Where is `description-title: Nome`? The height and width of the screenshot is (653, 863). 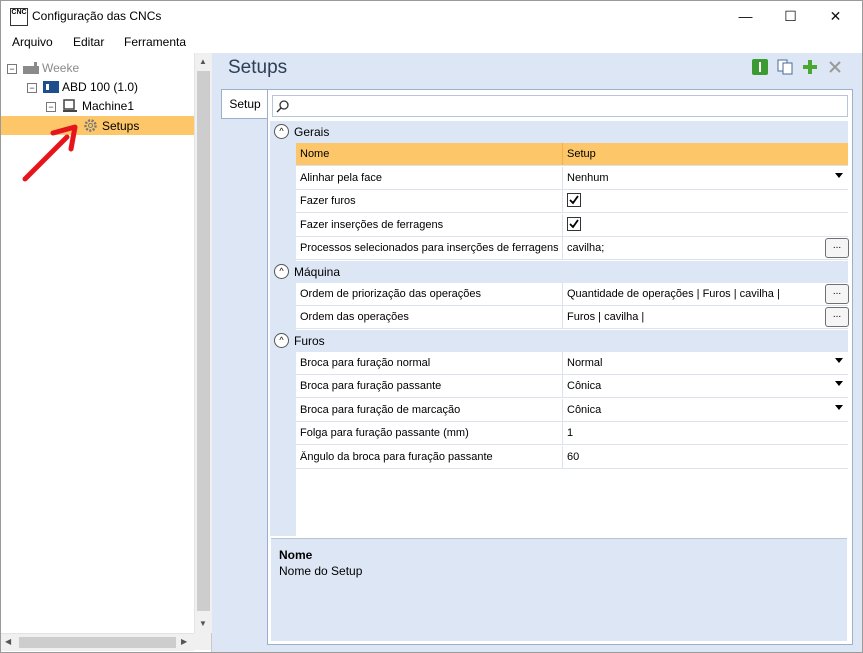 description-title: Nome is located at coordinates (296, 555).